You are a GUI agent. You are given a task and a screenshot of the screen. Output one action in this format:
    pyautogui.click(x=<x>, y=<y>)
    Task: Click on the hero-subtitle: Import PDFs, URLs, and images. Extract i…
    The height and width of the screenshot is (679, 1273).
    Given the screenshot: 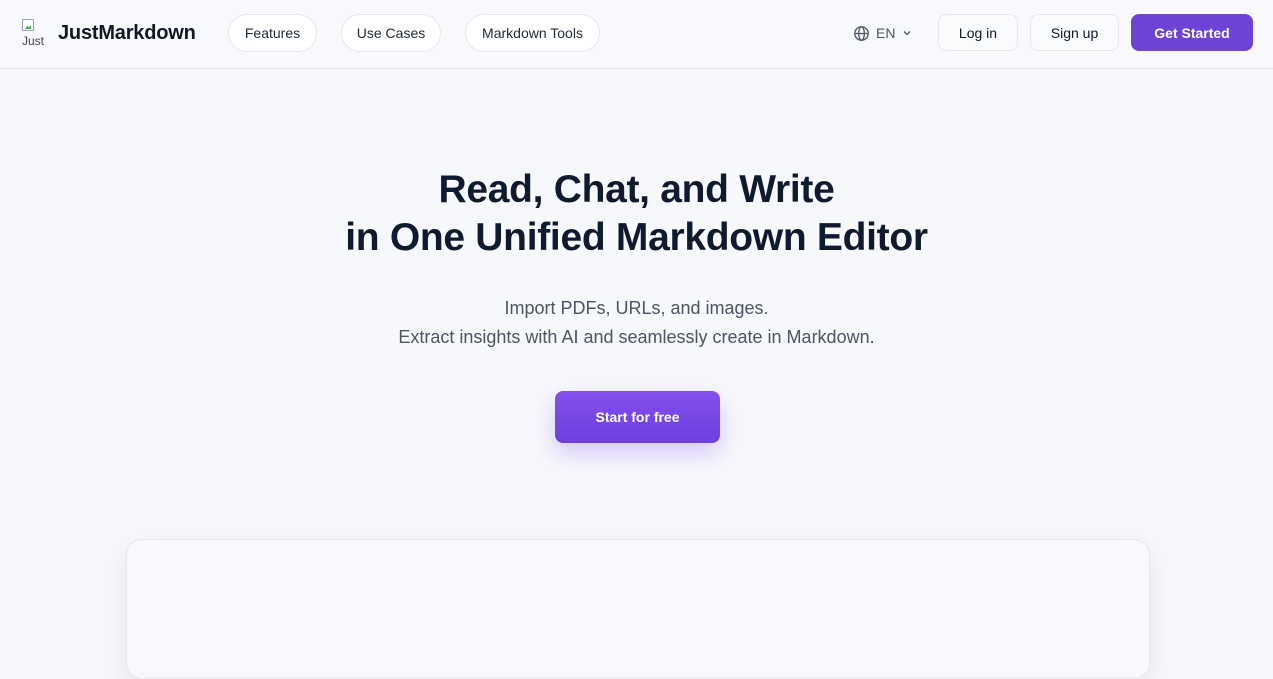 What is the action you would take?
    pyautogui.click(x=636, y=323)
    